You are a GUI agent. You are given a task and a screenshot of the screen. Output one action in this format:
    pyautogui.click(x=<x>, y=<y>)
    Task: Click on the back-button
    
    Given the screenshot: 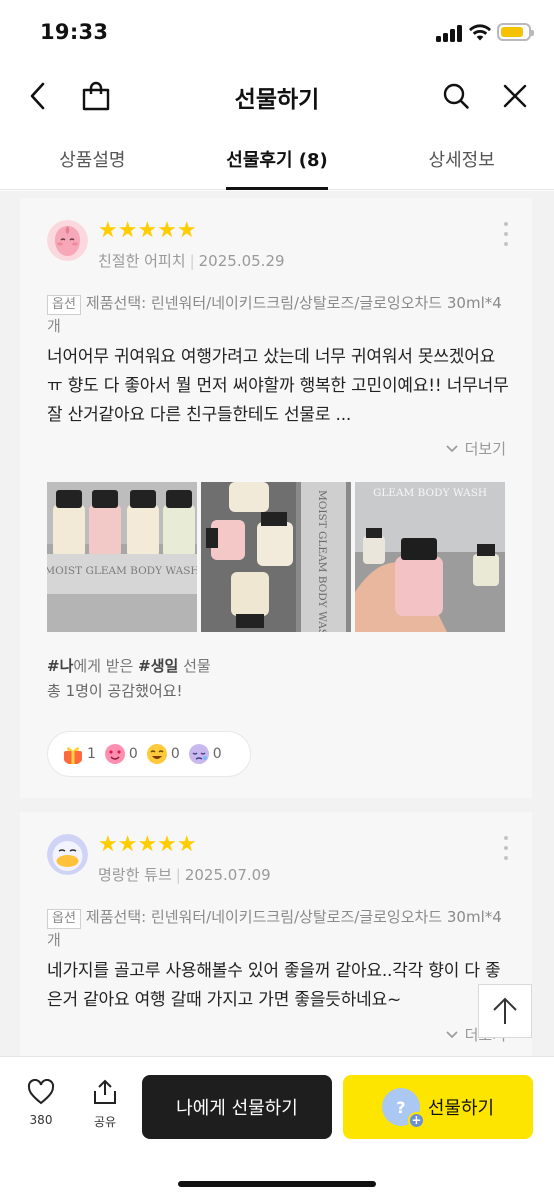 What is the action you would take?
    pyautogui.click(x=38, y=96)
    